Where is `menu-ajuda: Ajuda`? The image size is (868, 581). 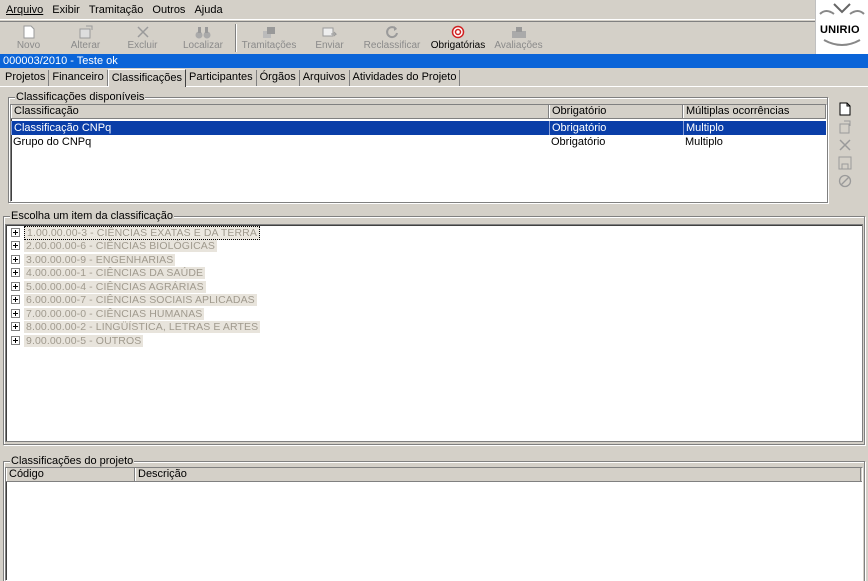
menu-ajuda: Ajuda is located at coordinates (208, 10).